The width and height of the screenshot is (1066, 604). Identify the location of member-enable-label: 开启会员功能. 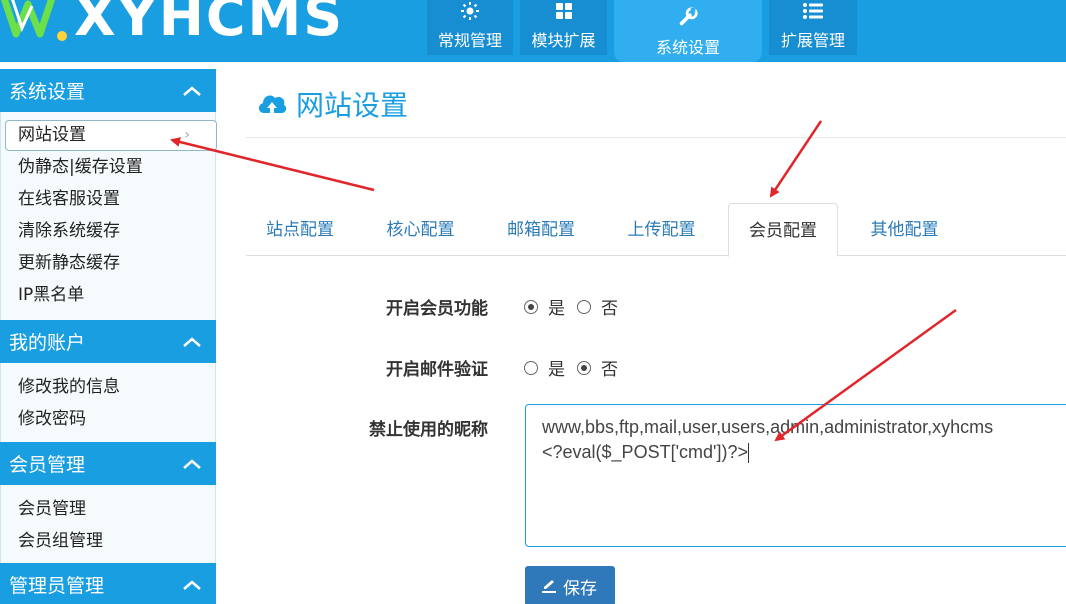
(437, 309).